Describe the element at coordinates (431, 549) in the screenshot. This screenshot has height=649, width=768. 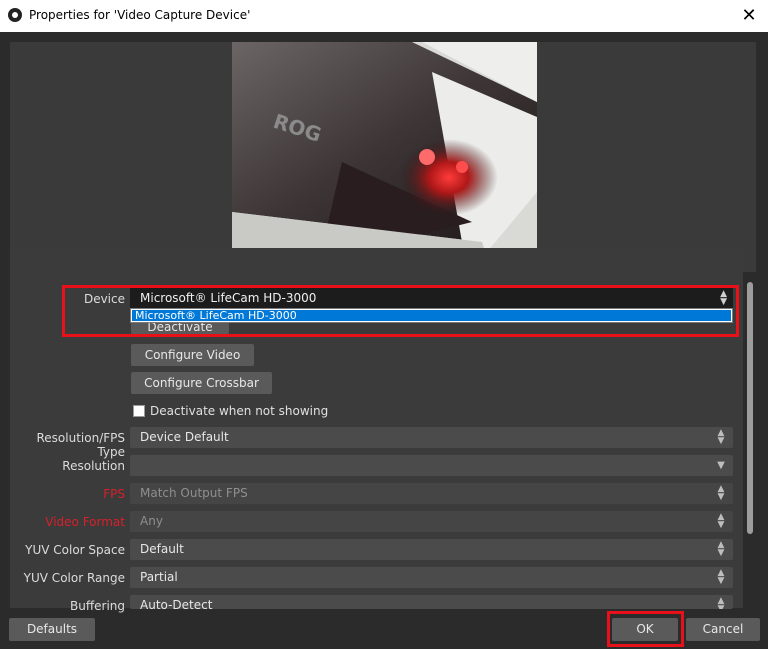
I see `yuv-color-space-select: Default ▲ ▼` at that location.